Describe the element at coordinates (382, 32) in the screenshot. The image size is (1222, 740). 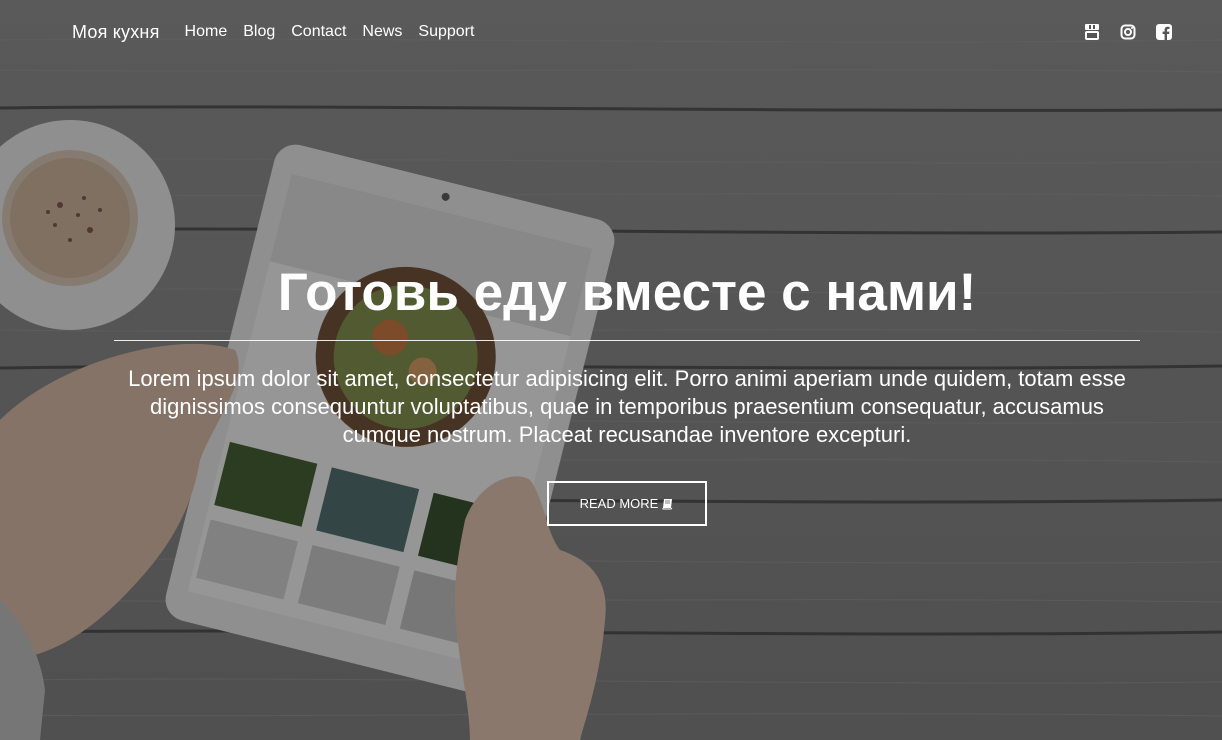
I see `nav-link-news: News` at that location.